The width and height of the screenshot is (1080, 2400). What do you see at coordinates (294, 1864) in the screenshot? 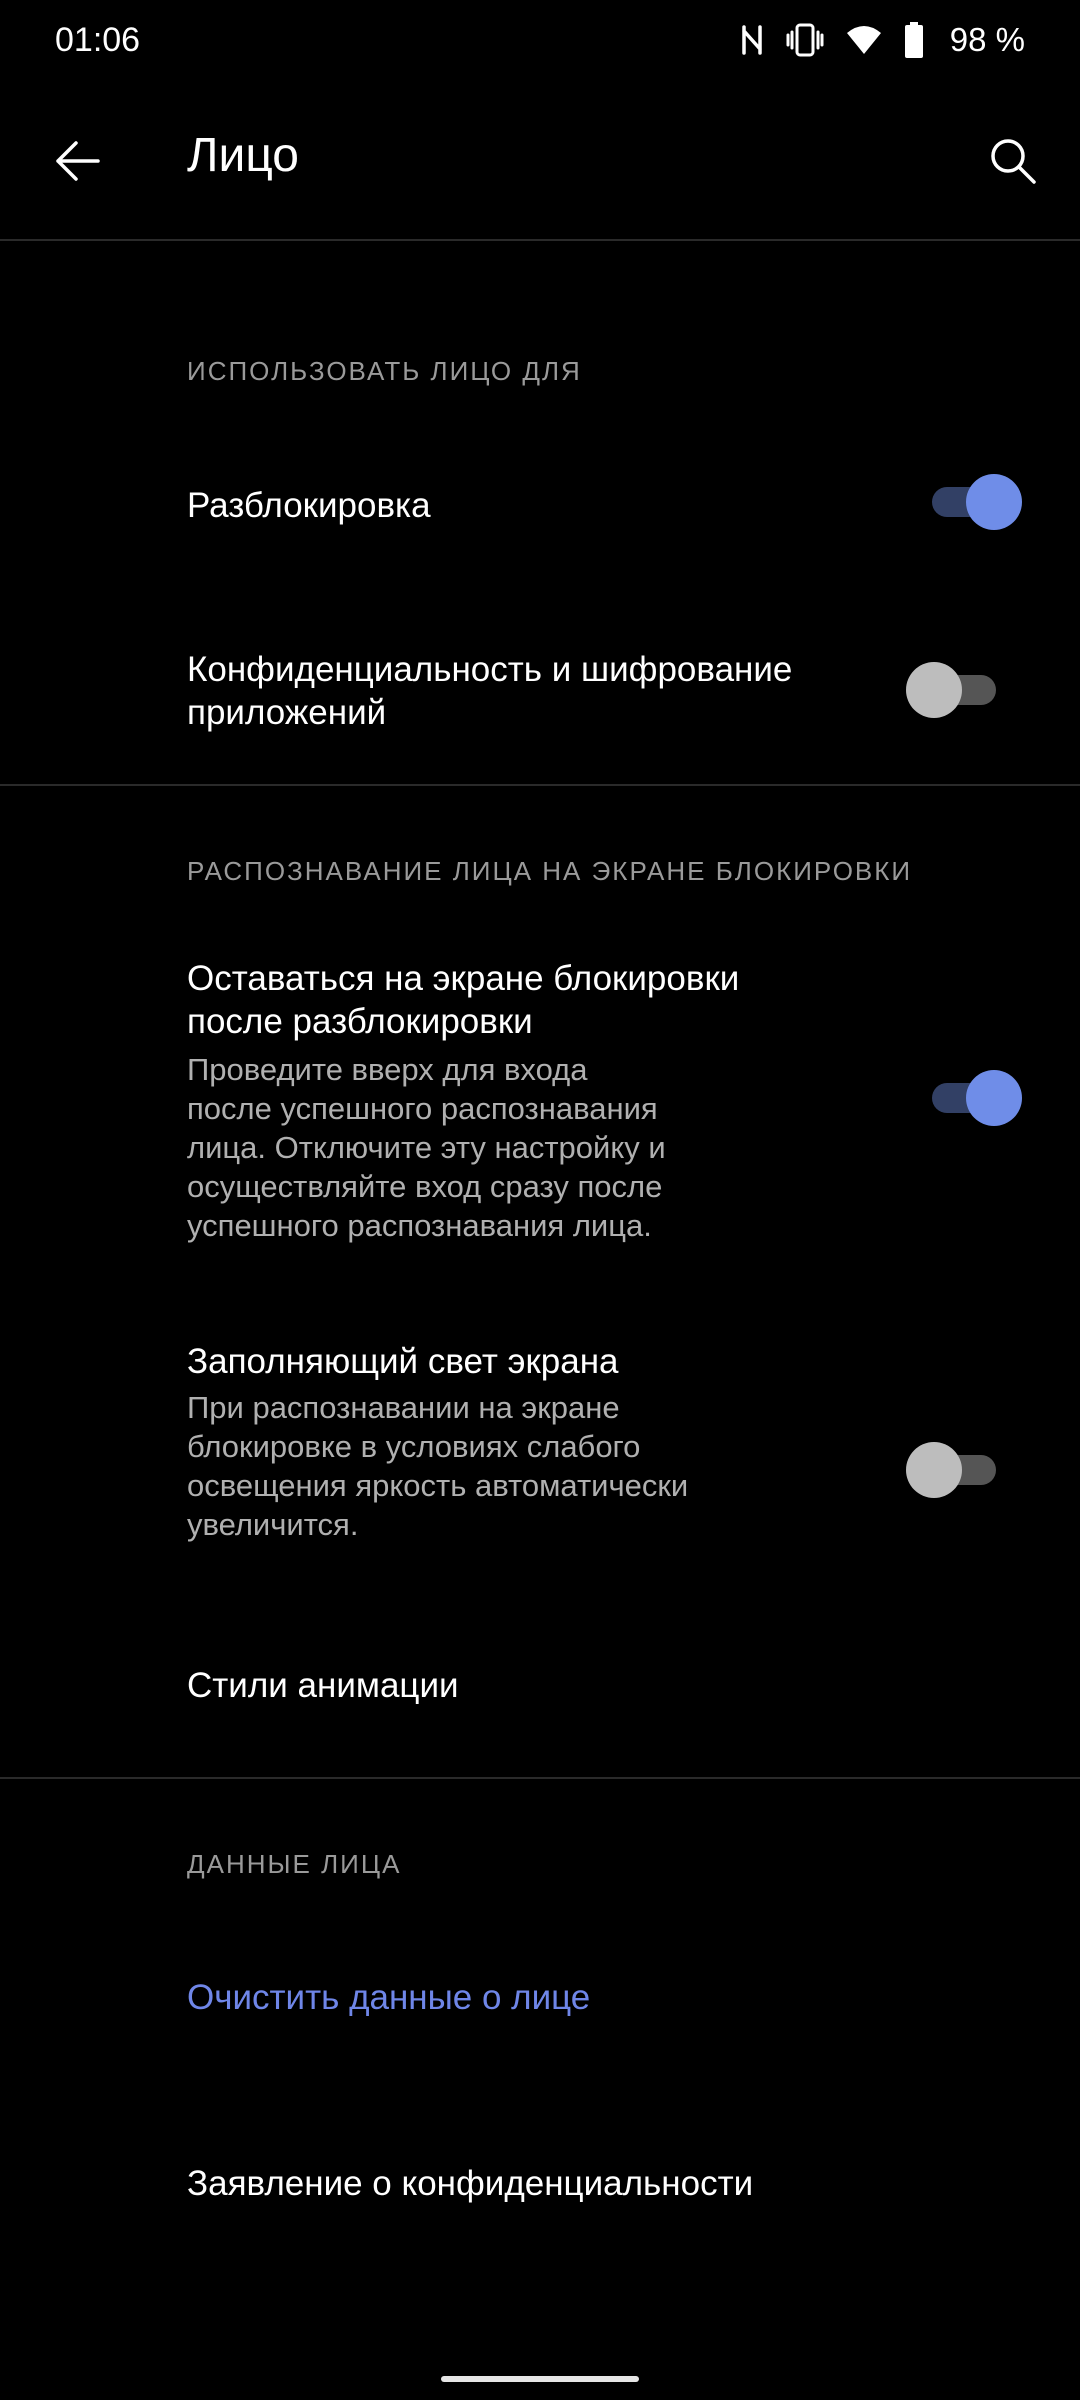
I see `section-header-face-data: ДАННЫЕ ЛИЦА` at bounding box center [294, 1864].